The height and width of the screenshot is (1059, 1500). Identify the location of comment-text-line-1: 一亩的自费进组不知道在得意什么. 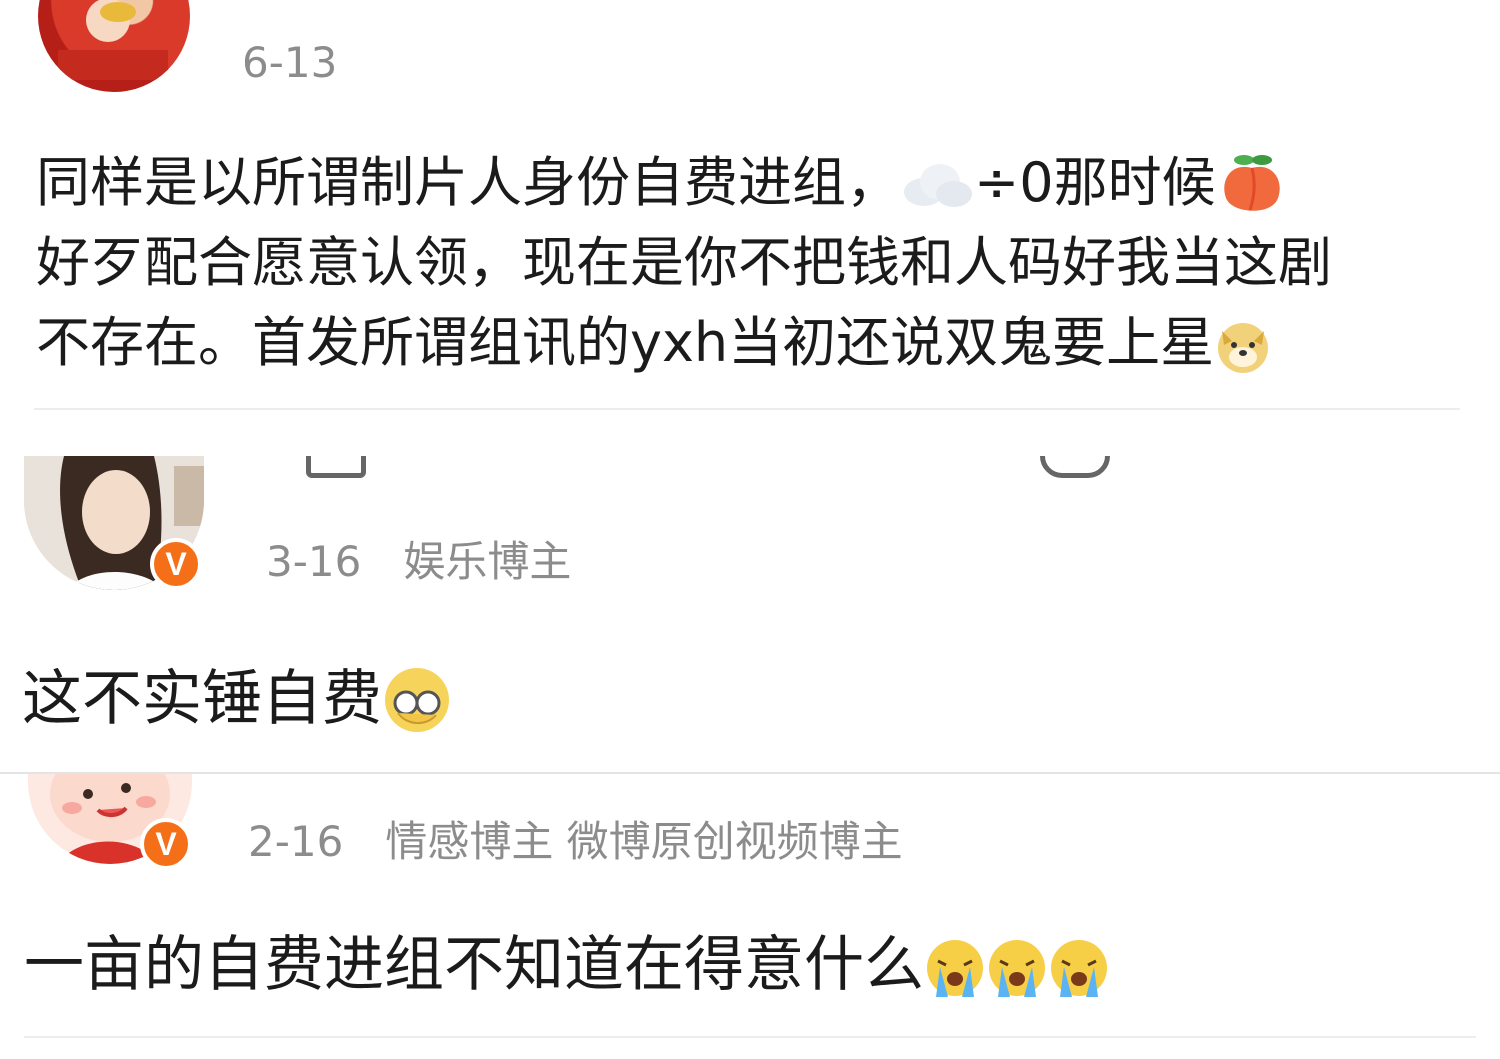
(567, 959).